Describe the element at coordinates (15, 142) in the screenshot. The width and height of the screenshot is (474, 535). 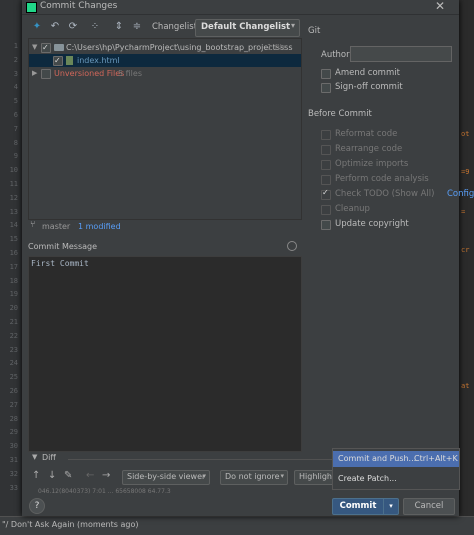
I see `line-number: 8` at that location.